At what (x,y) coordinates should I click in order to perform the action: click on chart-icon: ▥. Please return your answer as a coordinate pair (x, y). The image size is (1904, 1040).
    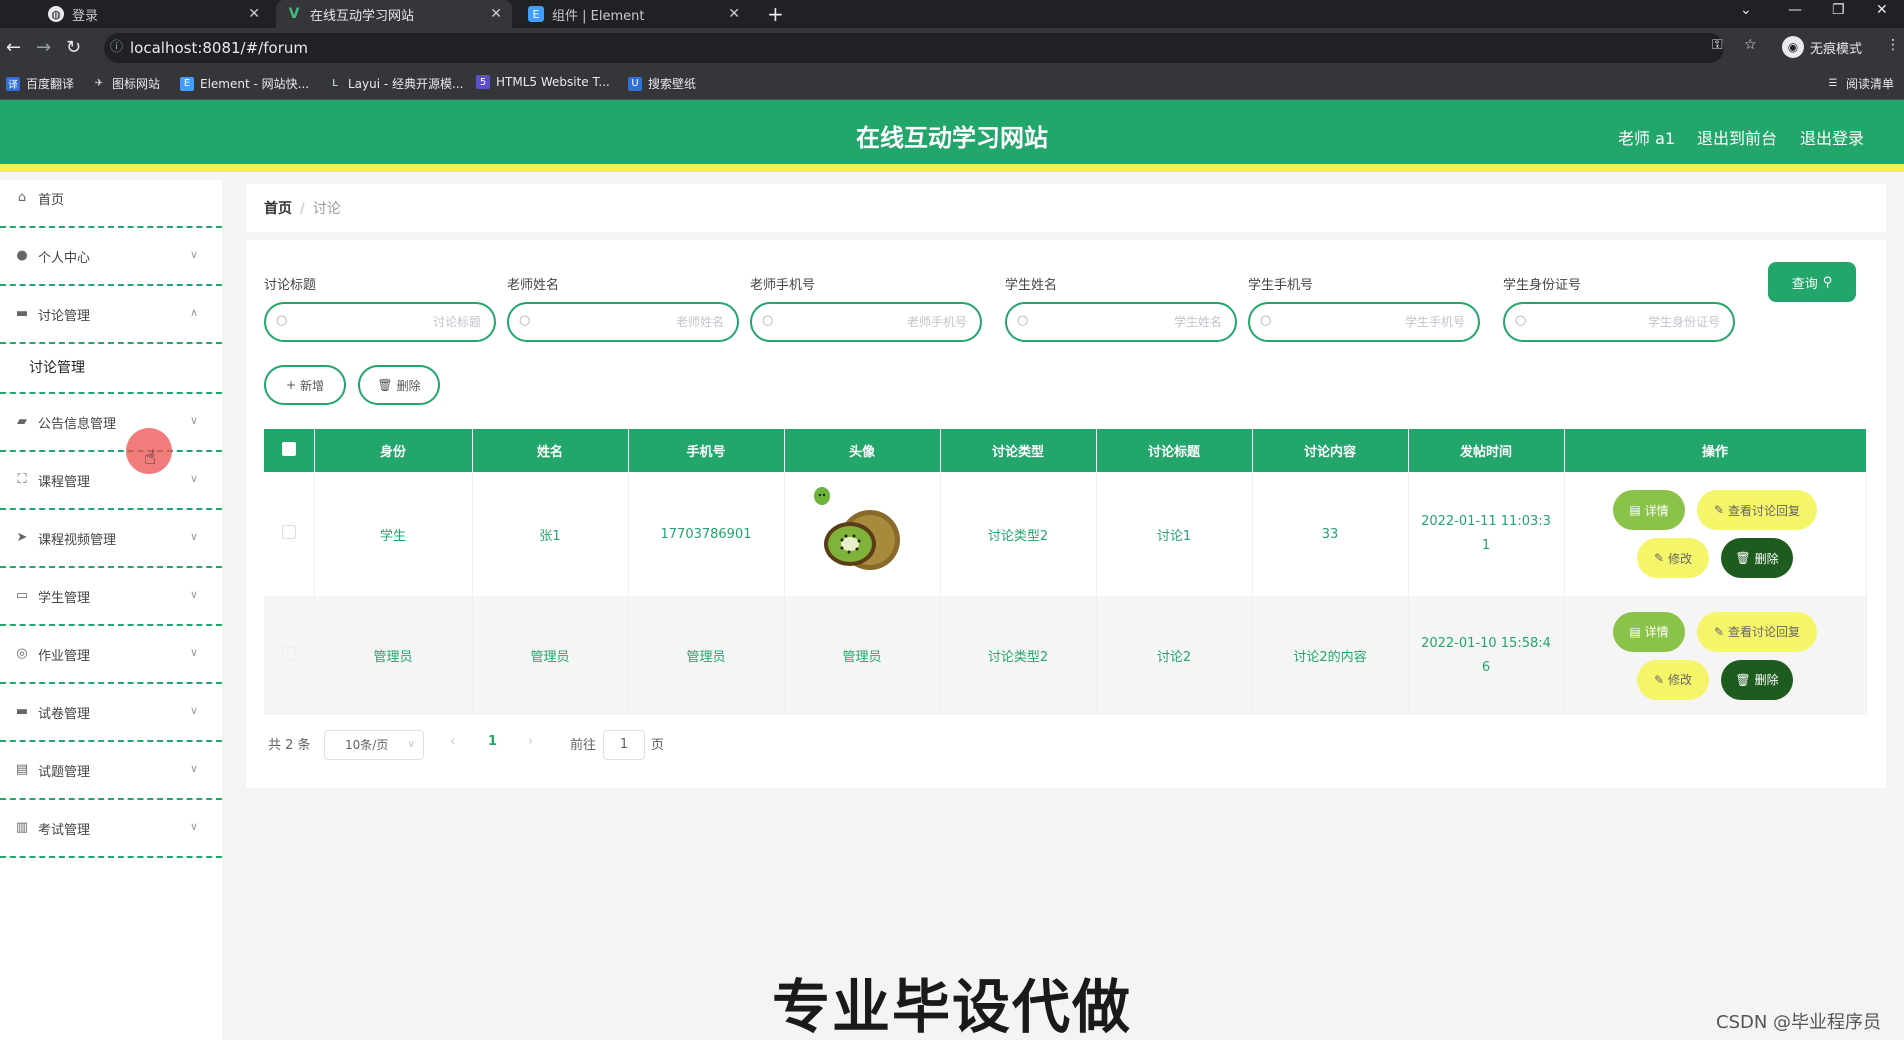
    Looking at the image, I should click on (22, 827).